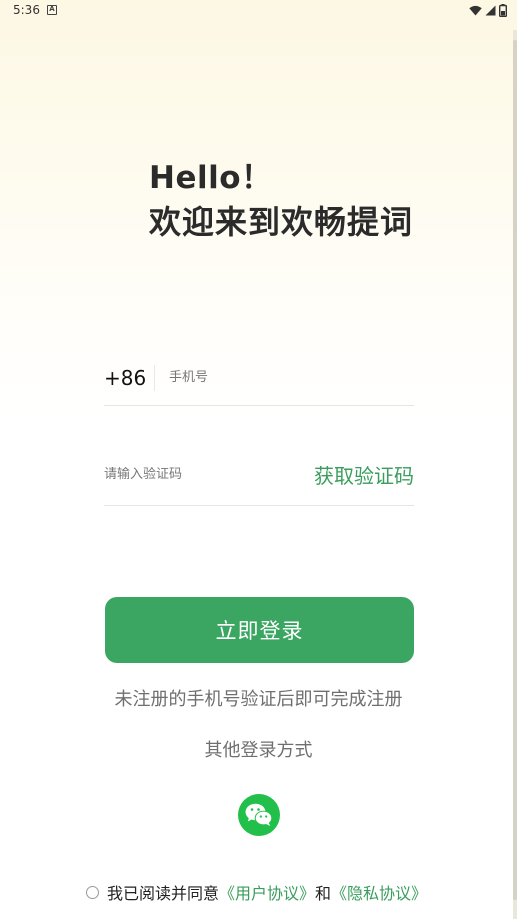  I want to click on status-icons, so click(488, 10).